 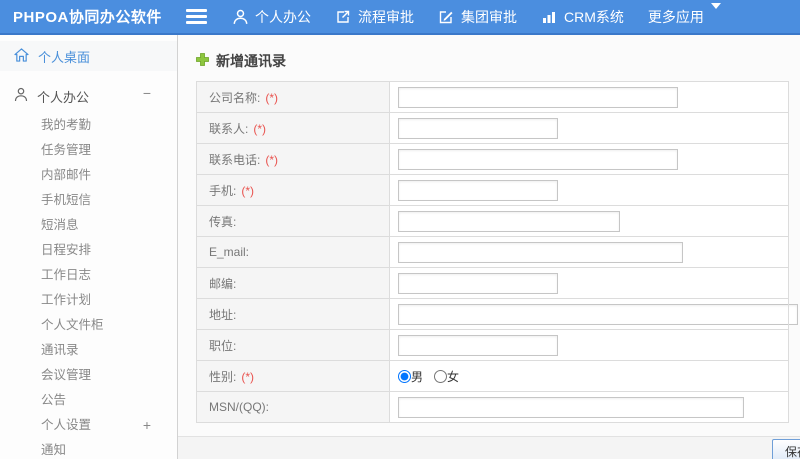 What do you see at coordinates (223, 221) in the screenshot?
I see `field-label: 传真:` at bounding box center [223, 221].